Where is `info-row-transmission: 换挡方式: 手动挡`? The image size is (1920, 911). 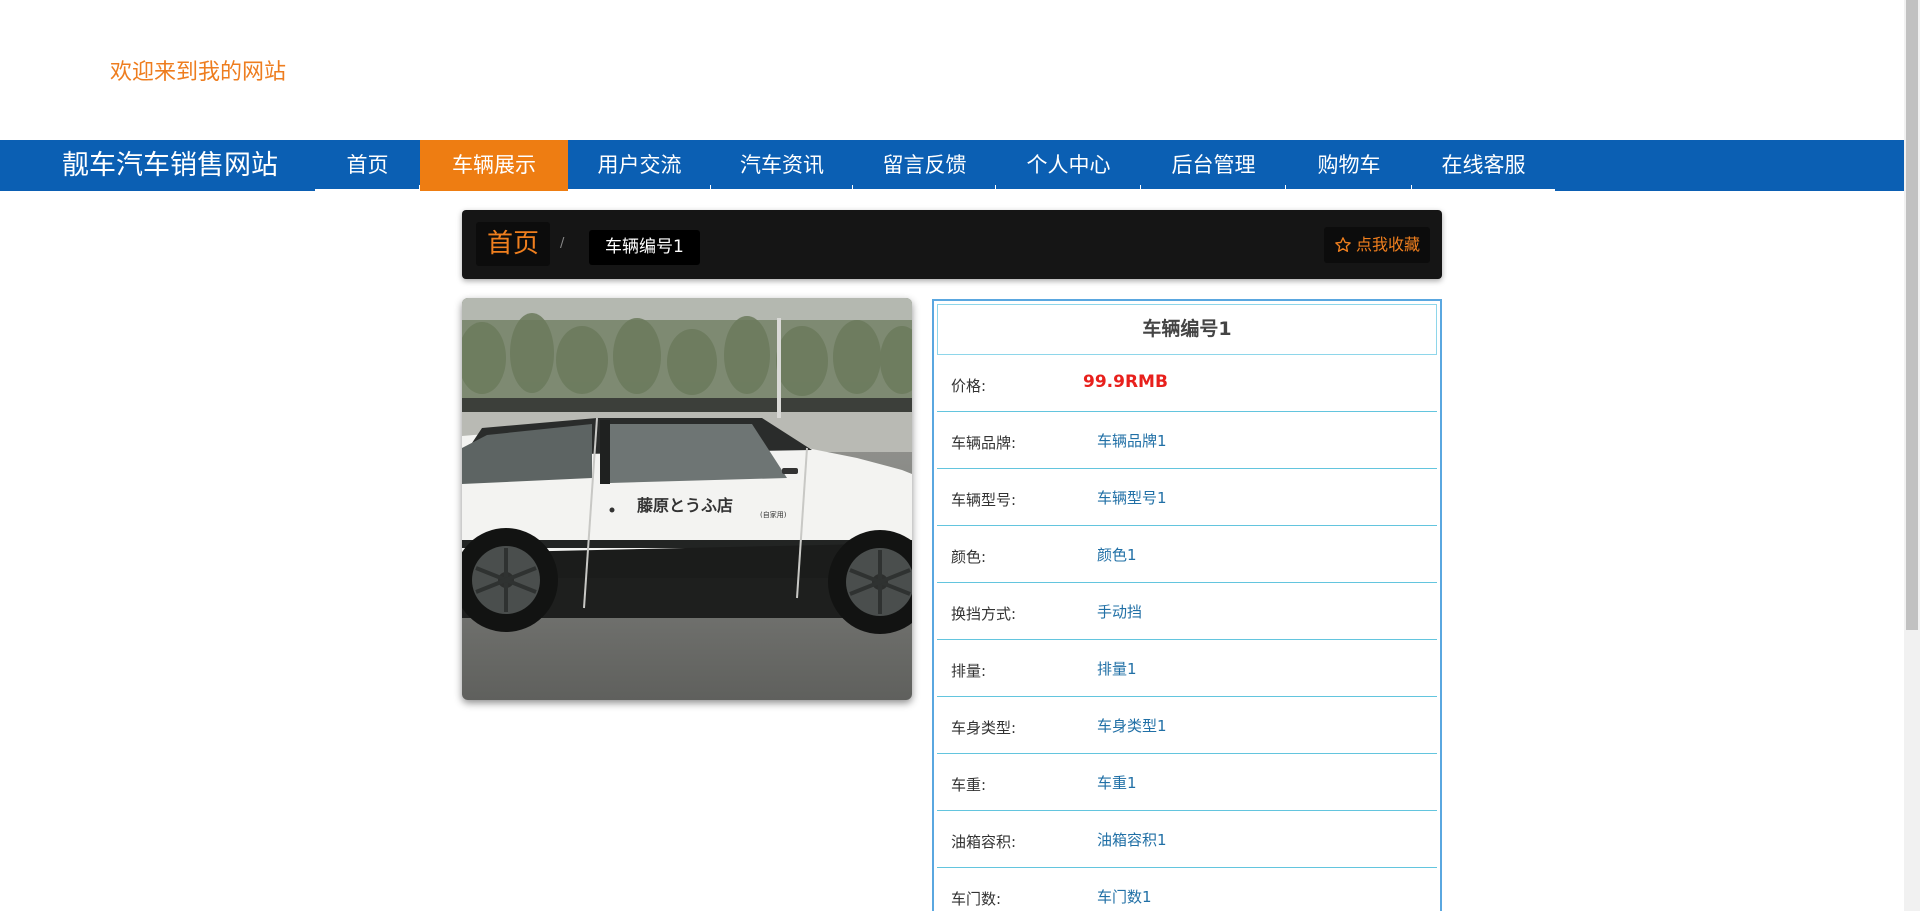
info-row-transmission: 换挡方式: 手动挡 is located at coordinates (1187, 611).